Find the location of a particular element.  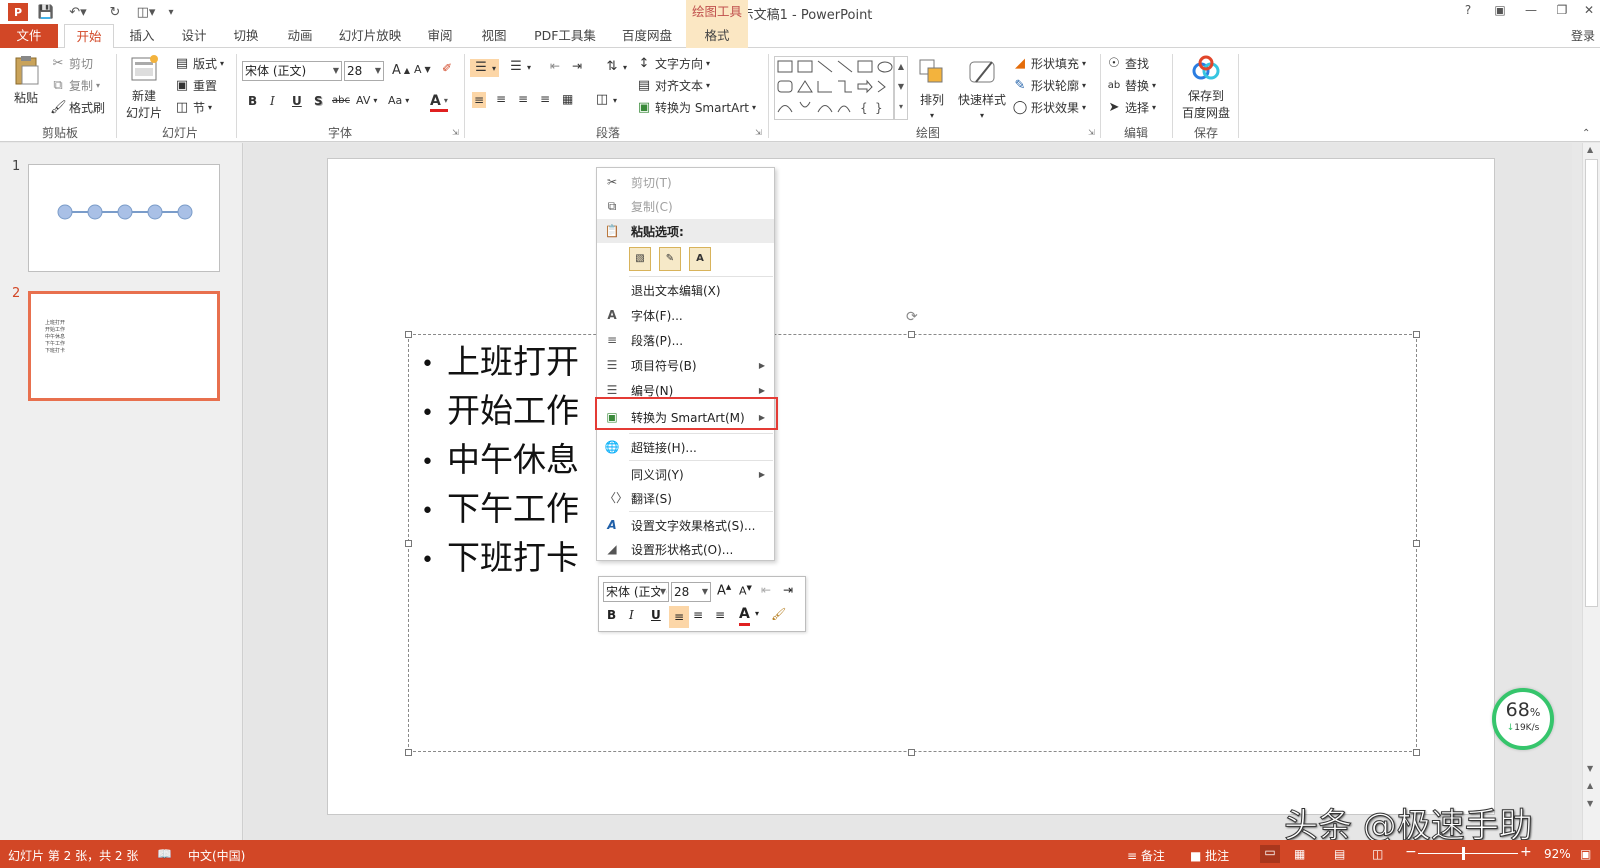

zoom-slider-track is located at coordinates (1468, 853).